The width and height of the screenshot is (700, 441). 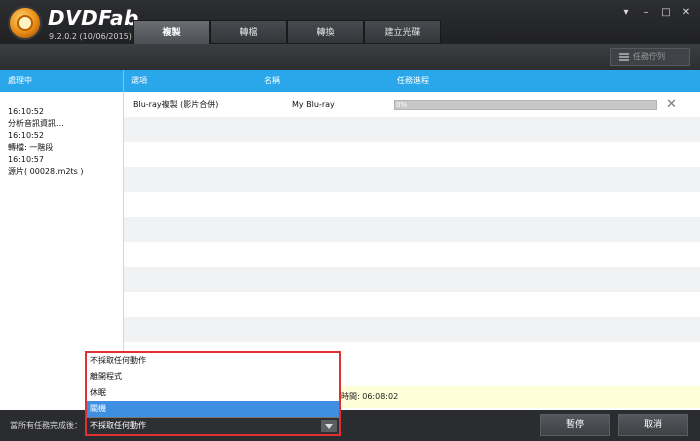 I want to click on task-queue-button: 任務佇列, so click(x=650, y=57).